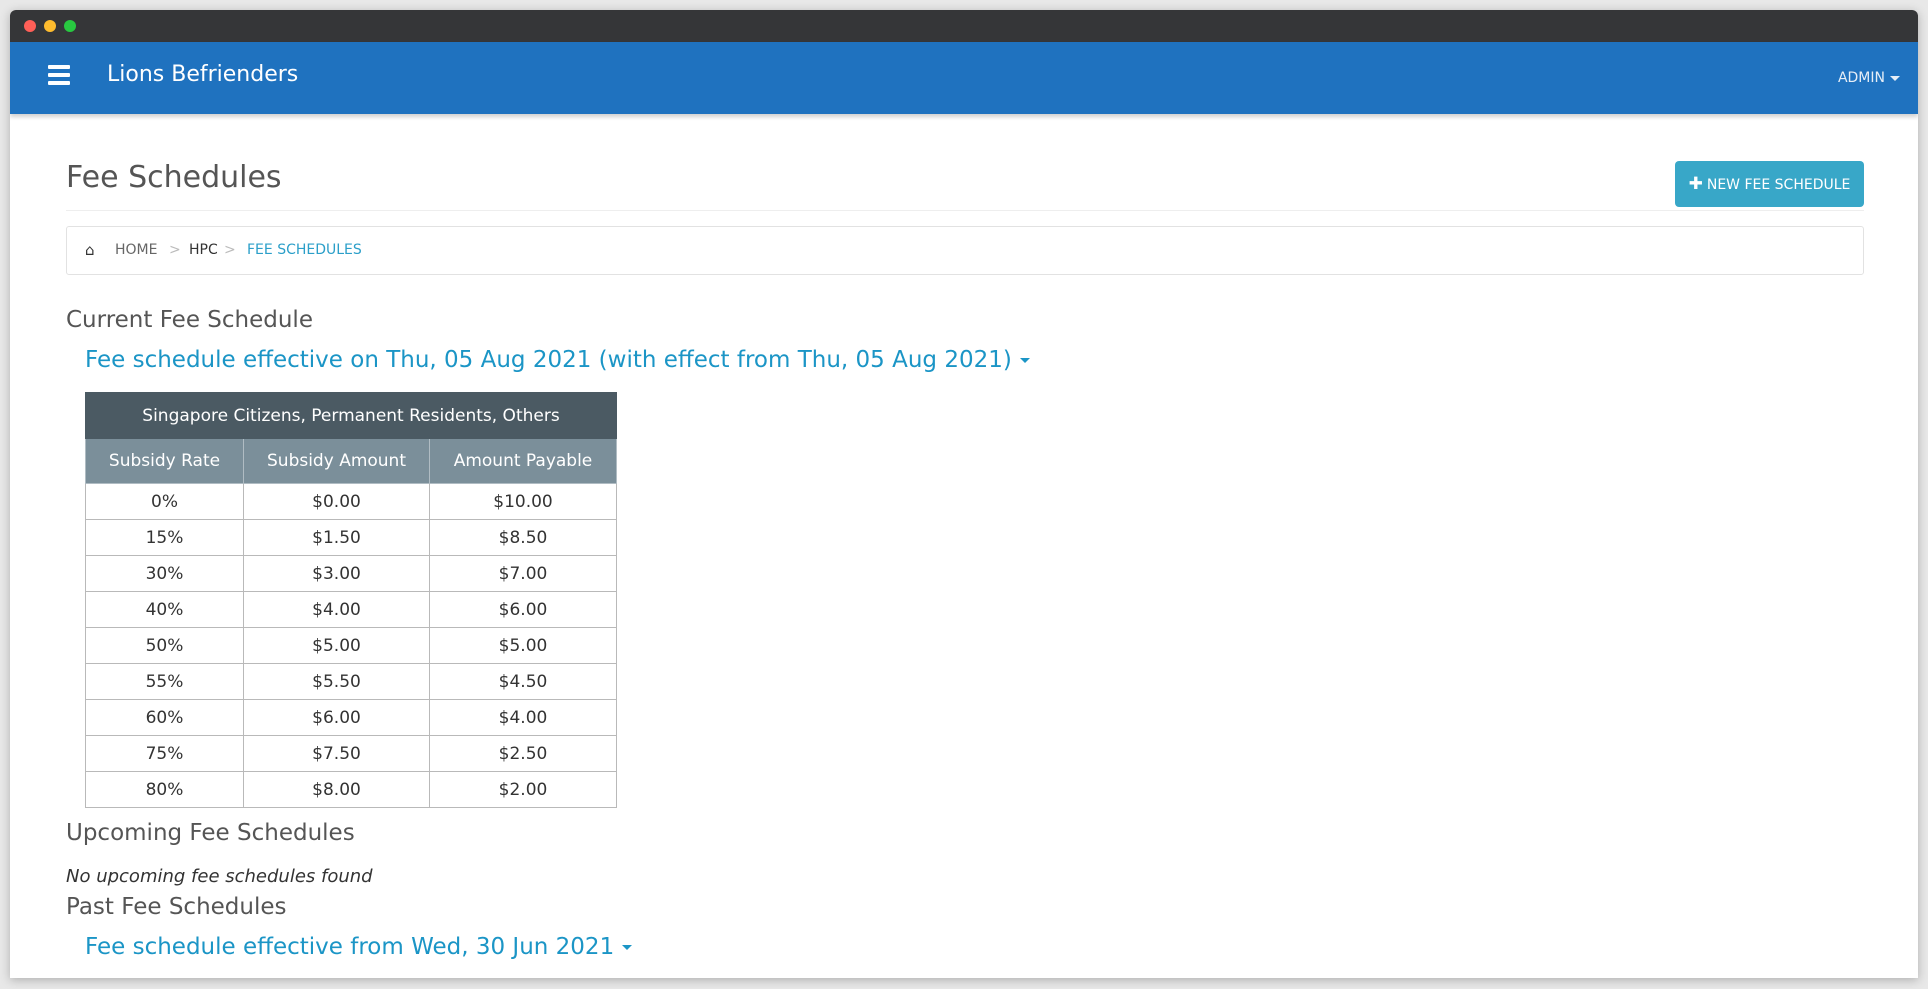 This screenshot has height=989, width=1928. I want to click on amount-payable-cell: $2.50, so click(523, 753).